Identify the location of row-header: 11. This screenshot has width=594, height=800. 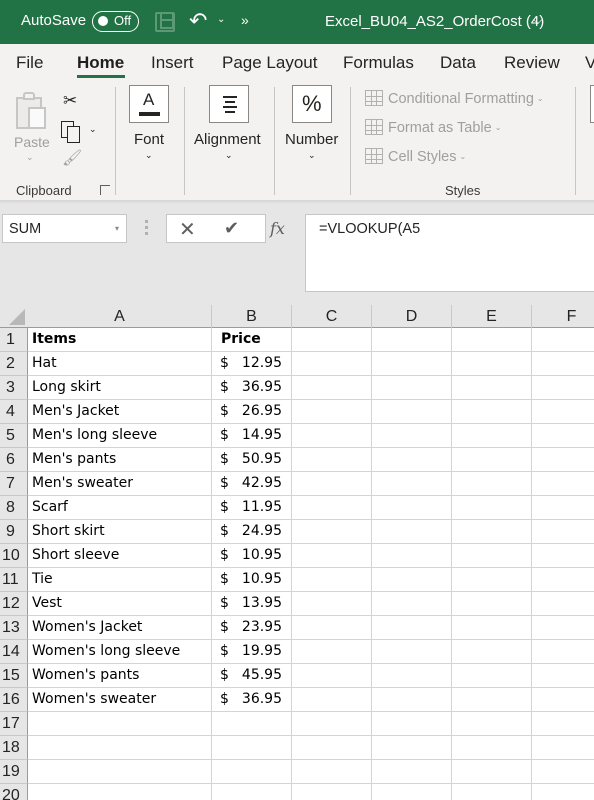
(14, 580).